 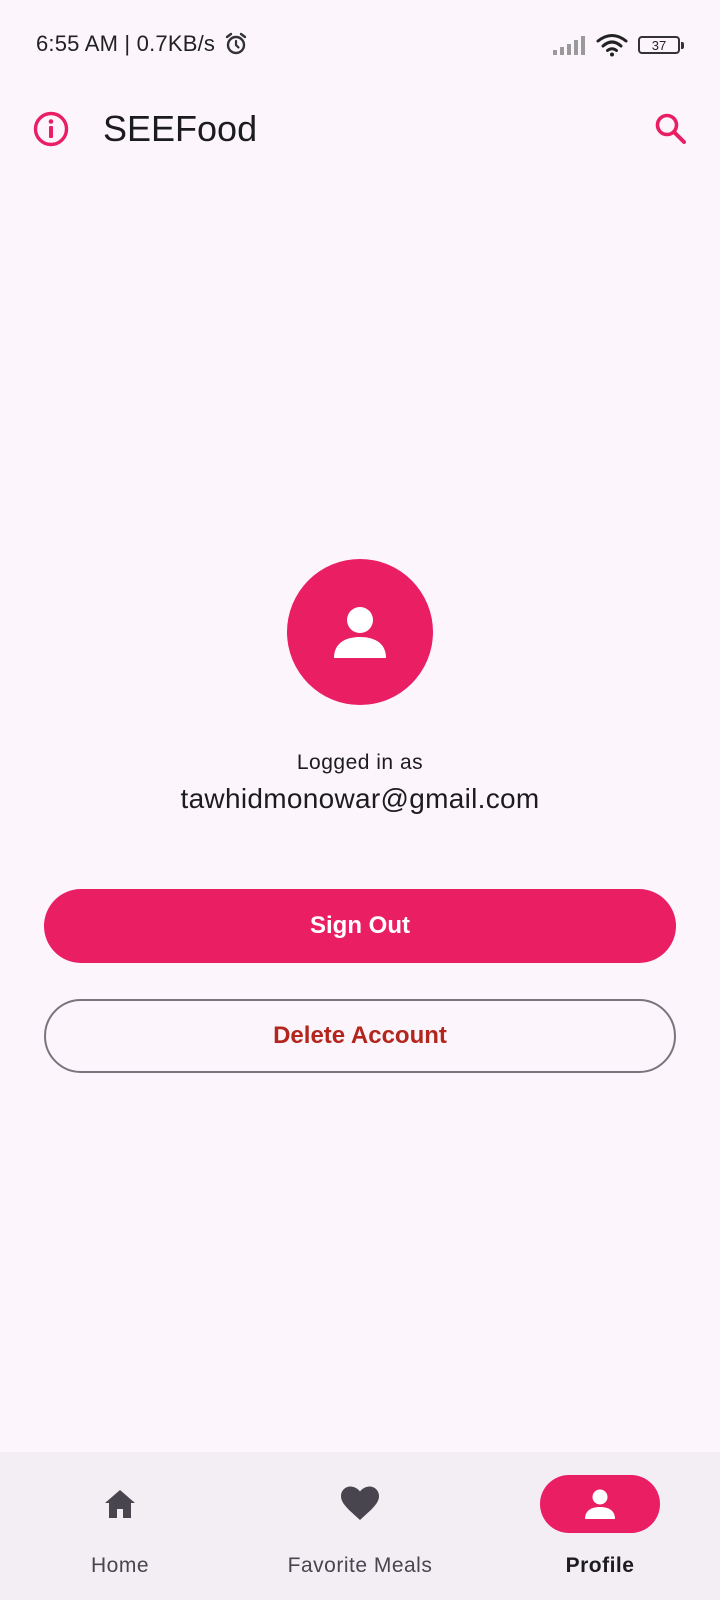 I want to click on battery-icon: 37, so click(x=661, y=45).